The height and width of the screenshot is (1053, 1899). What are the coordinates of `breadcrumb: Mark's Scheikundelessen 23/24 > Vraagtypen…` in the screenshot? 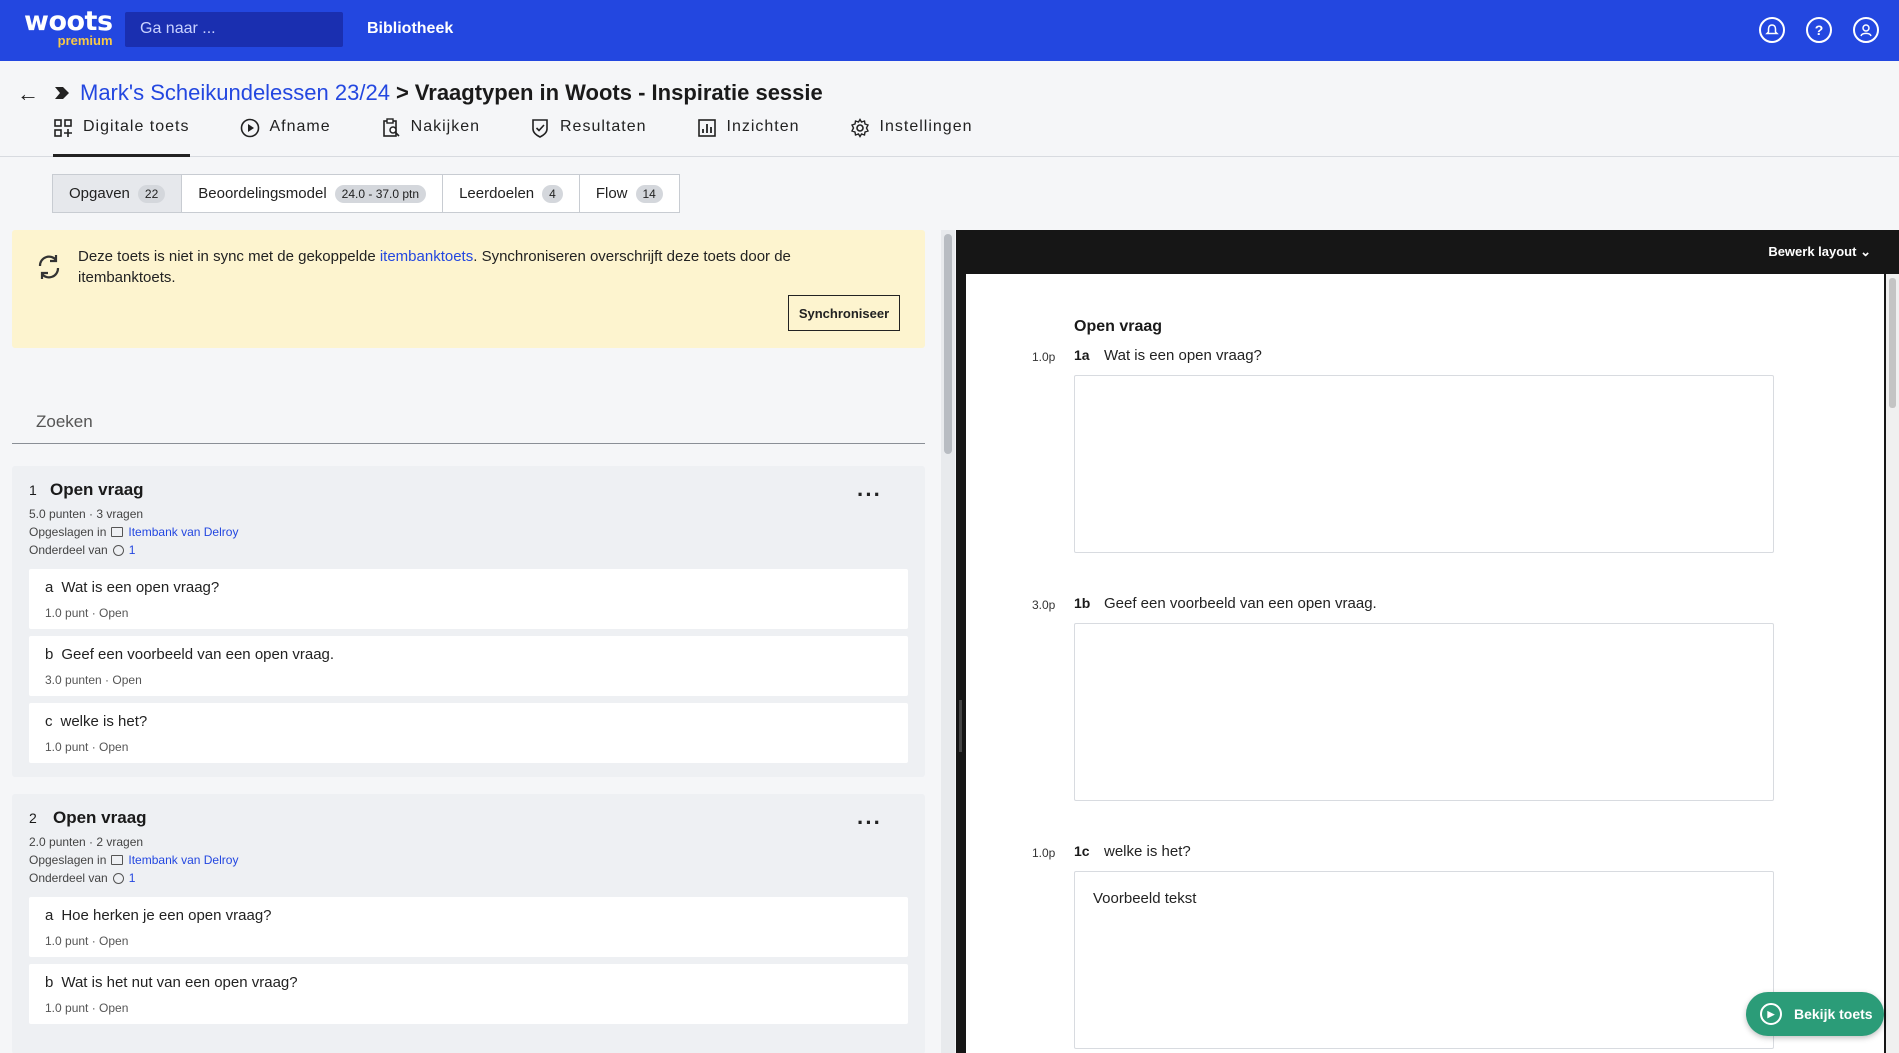 It's located at (451, 93).